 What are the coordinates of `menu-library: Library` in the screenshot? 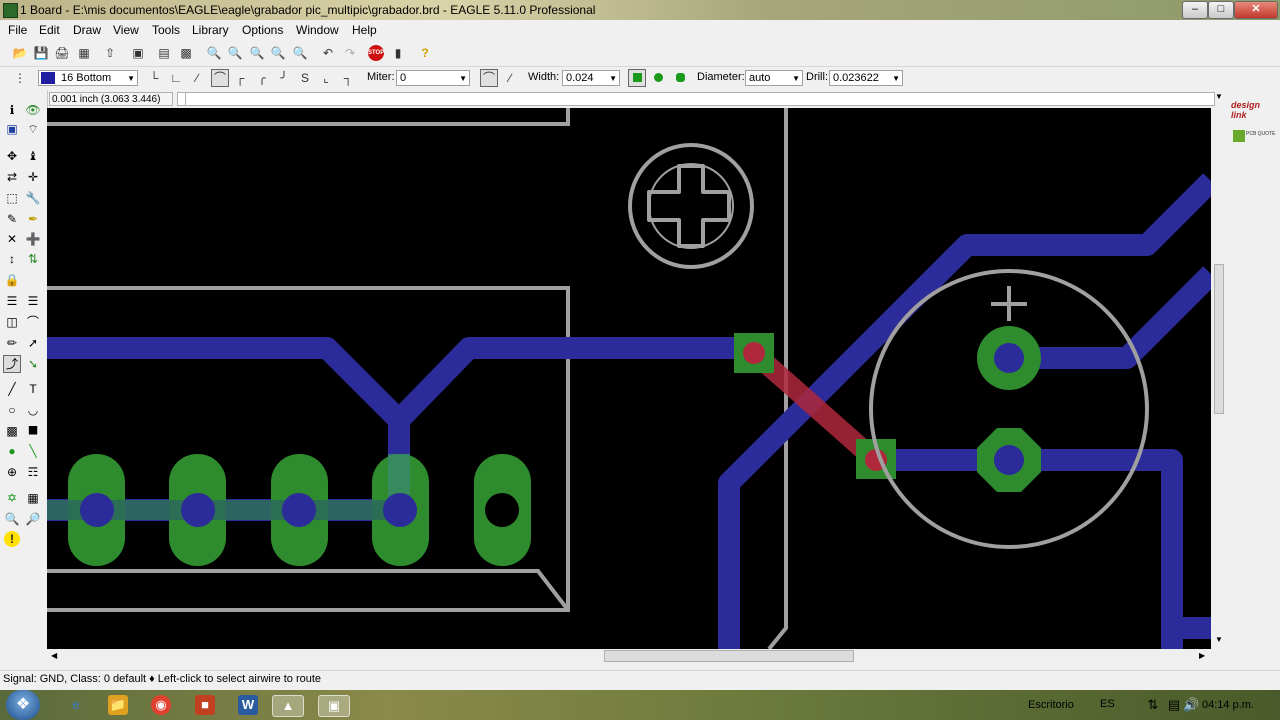 It's located at (210, 30).